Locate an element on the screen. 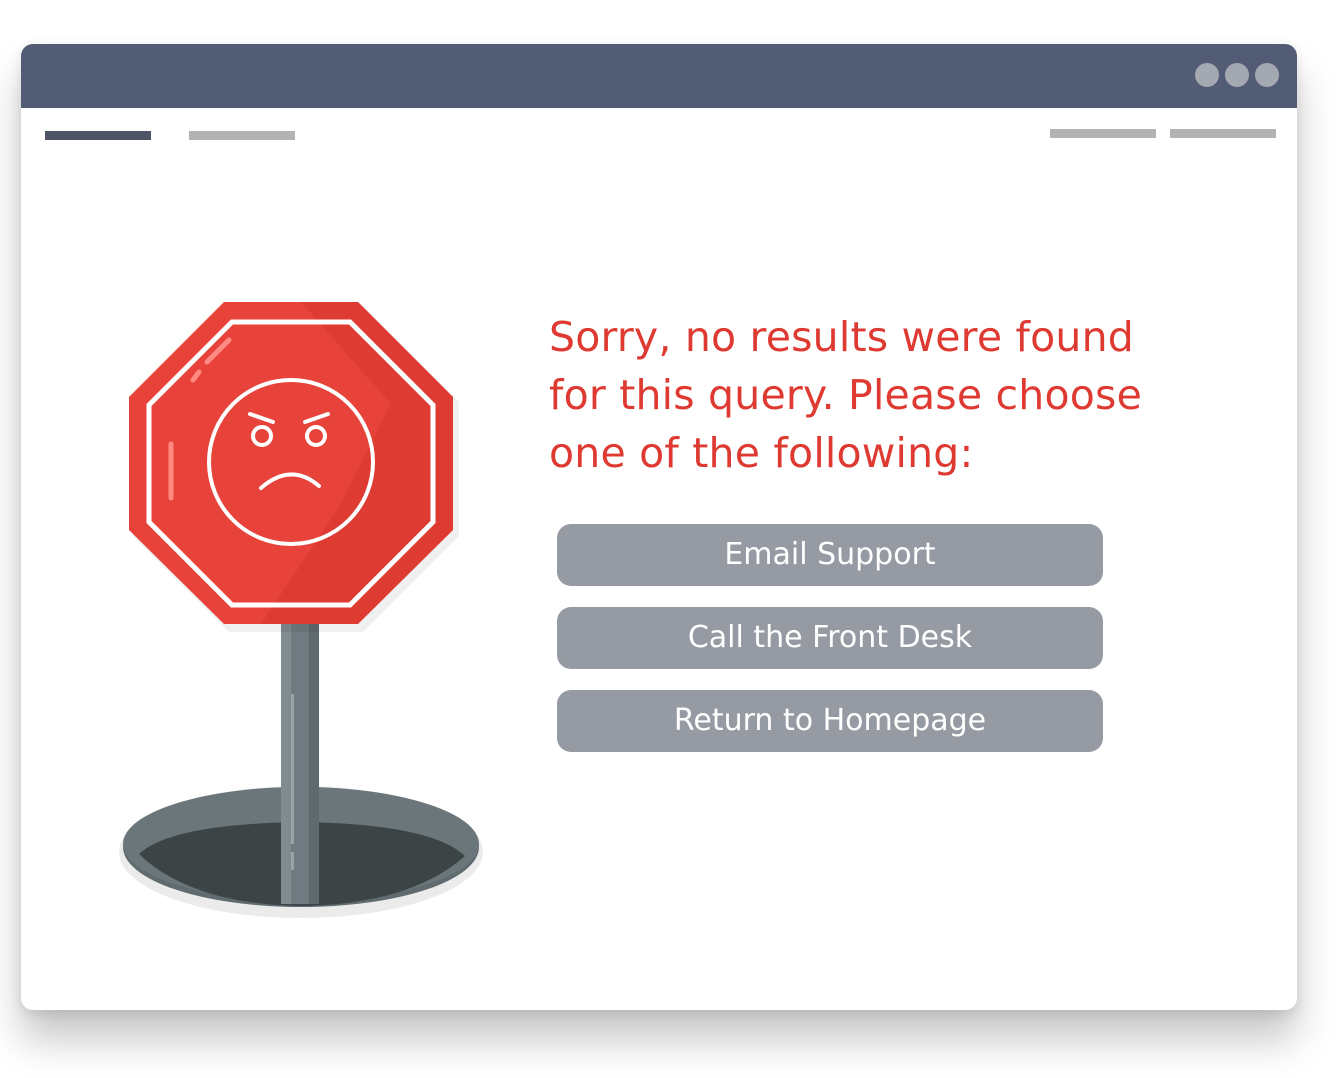  window-titlebar is located at coordinates (659, 76).